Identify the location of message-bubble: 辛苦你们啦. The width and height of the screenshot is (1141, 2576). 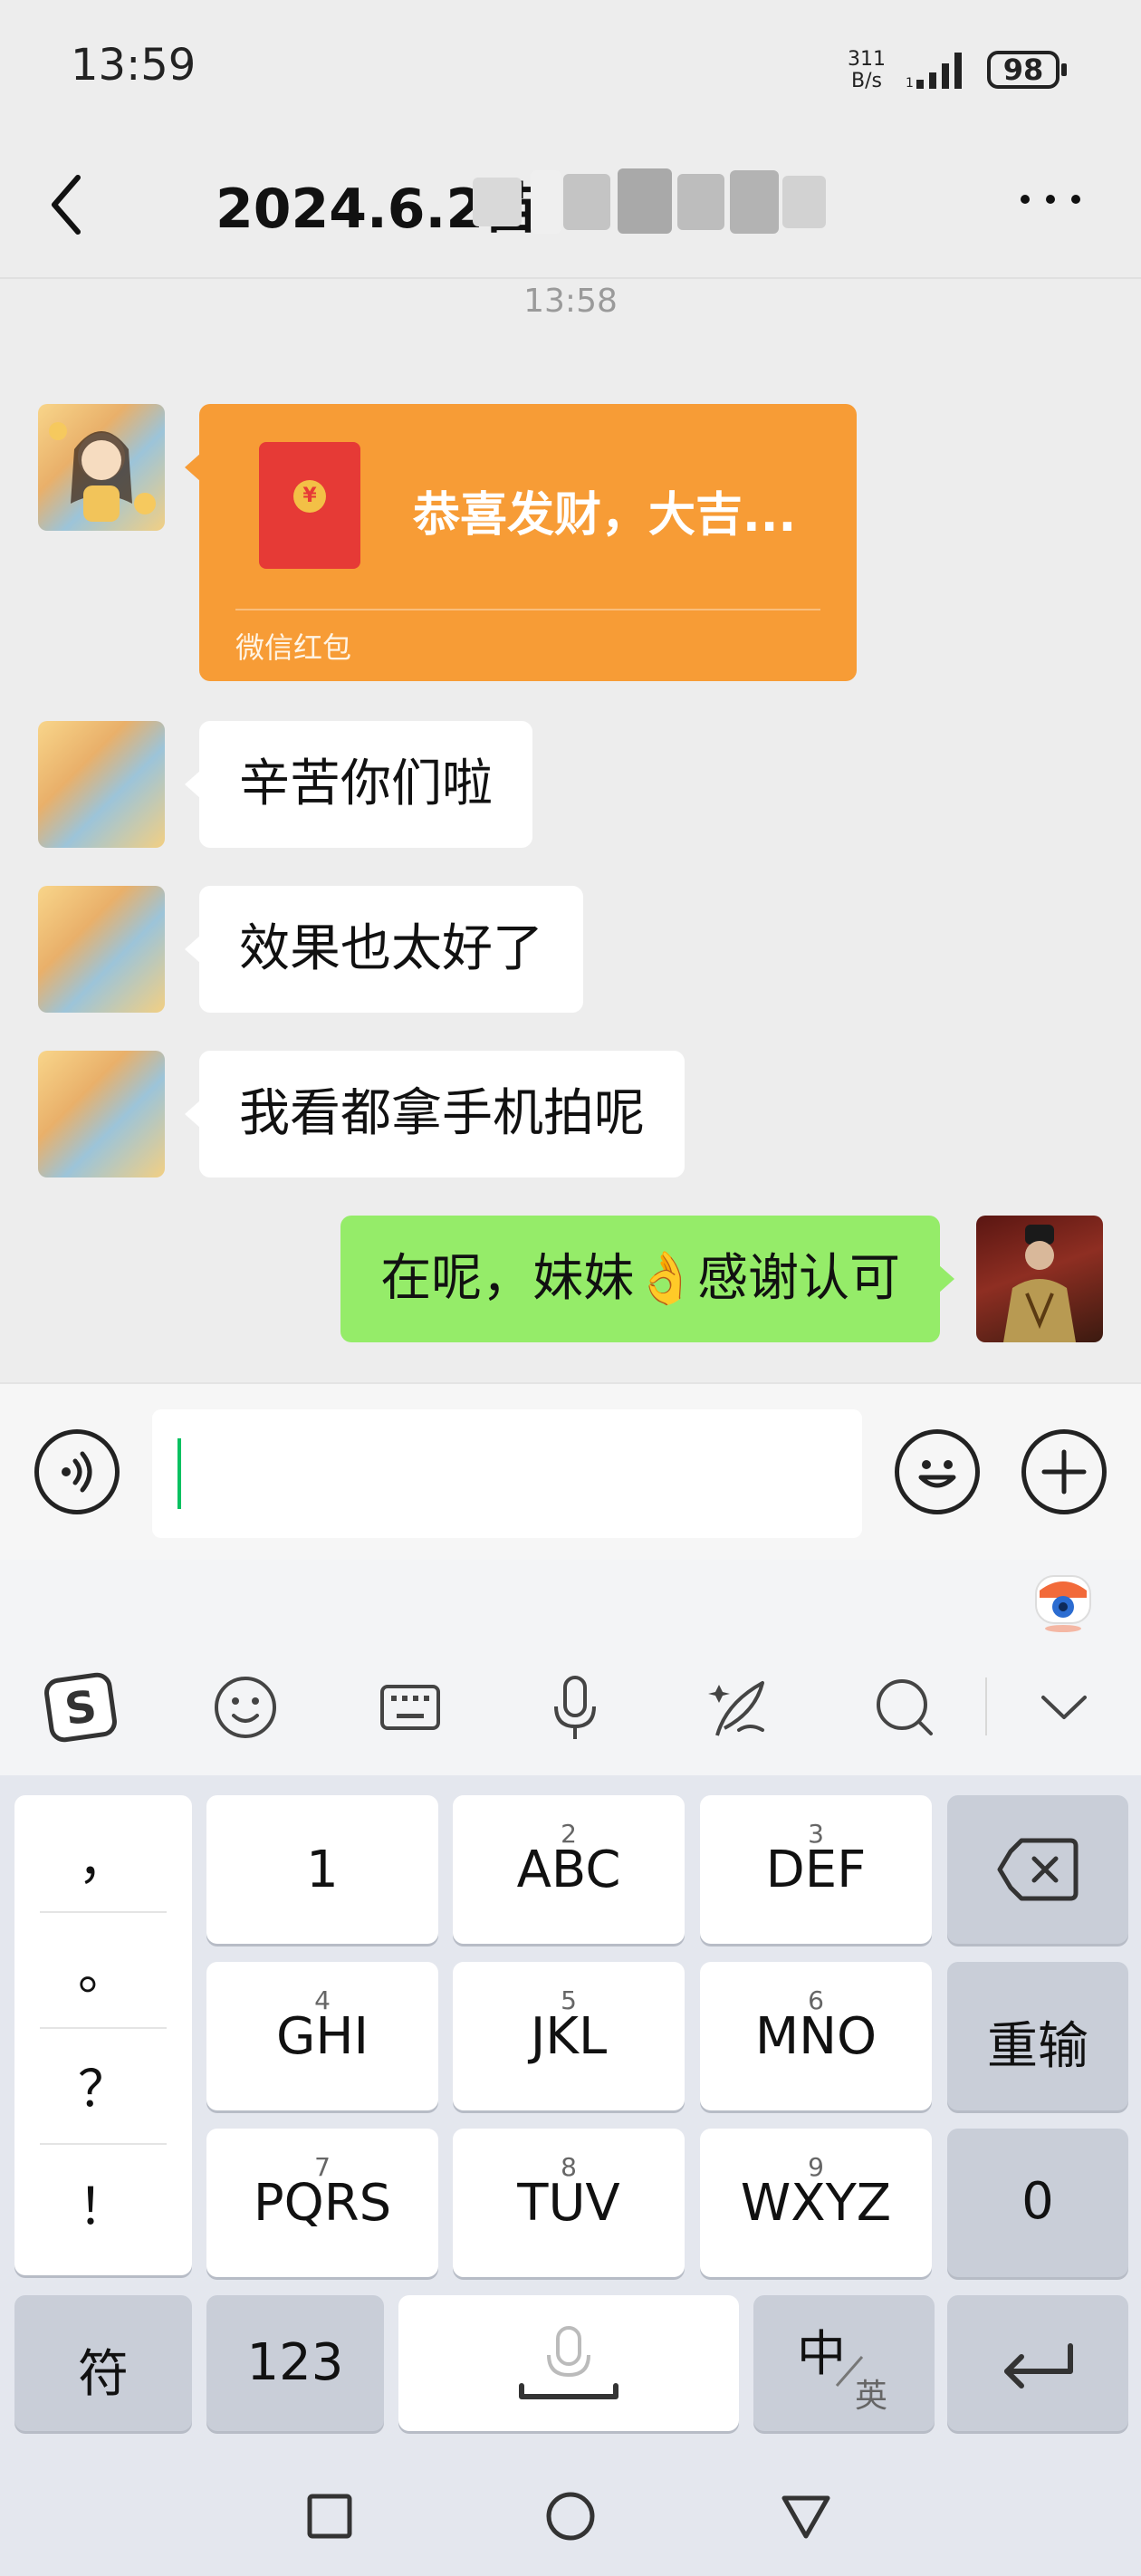
(359, 784).